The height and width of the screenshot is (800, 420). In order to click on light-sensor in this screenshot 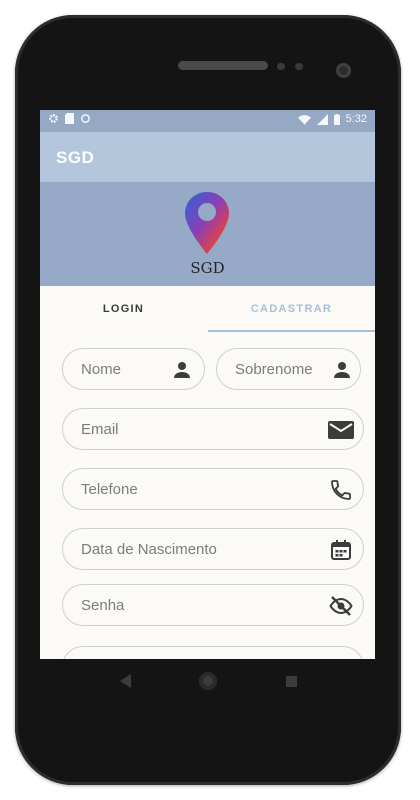, I will do `click(299, 66)`.